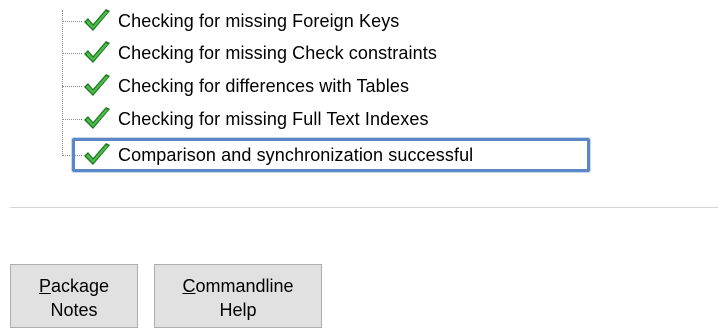 The height and width of the screenshot is (328, 718). Describe the element at coordinates (244, 286) in the screenshot. I see `commandline-help-line1-rest: ommandline` at that location.